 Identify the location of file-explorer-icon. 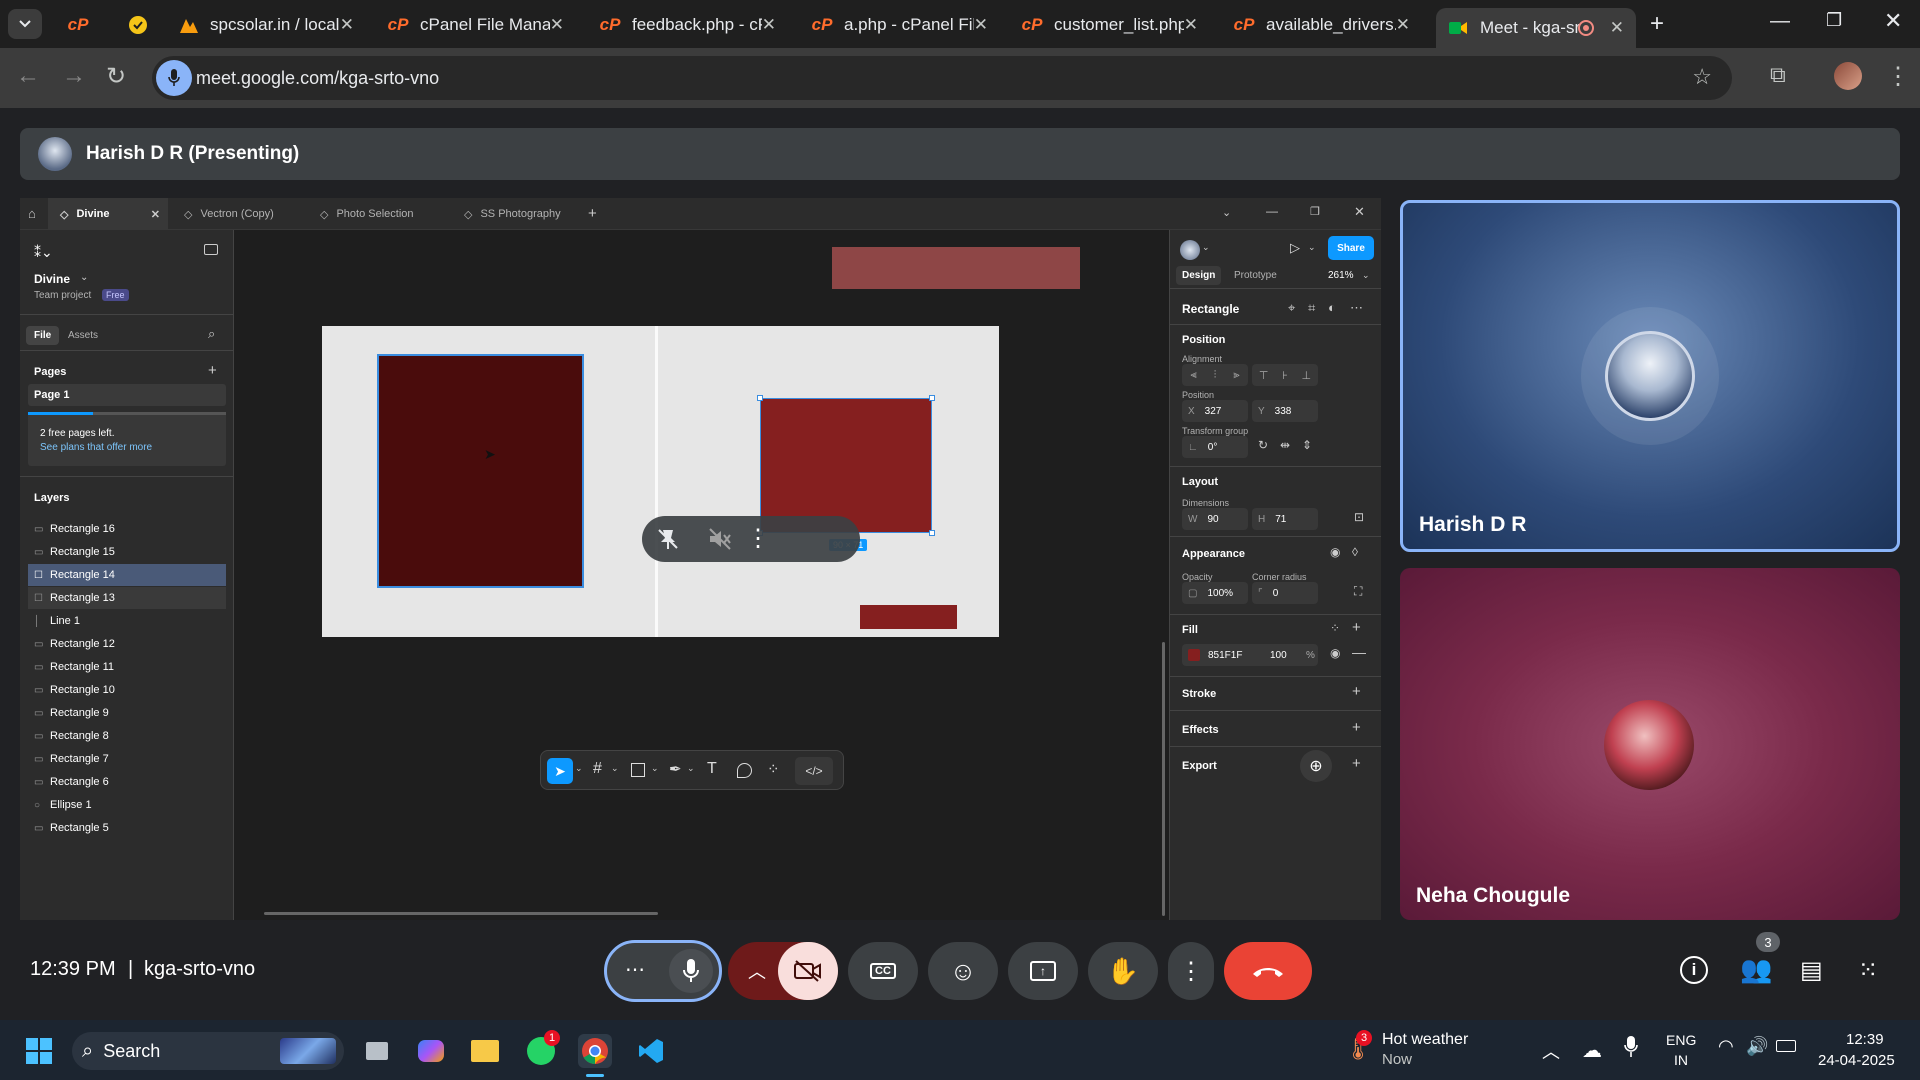
(485, 1051).